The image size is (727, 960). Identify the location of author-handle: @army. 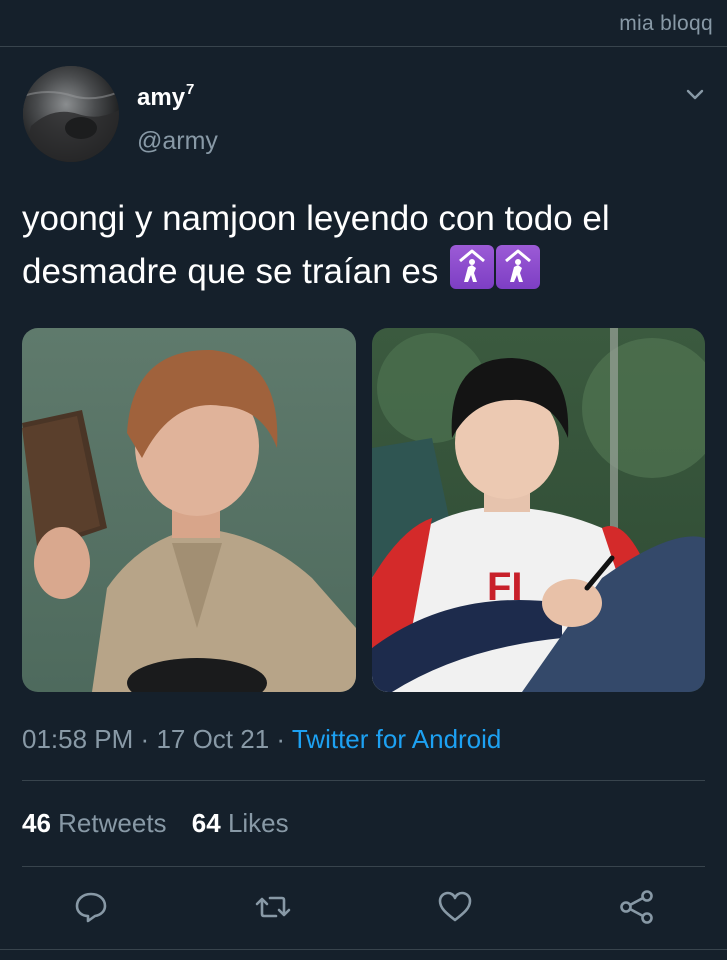
(177, 141).